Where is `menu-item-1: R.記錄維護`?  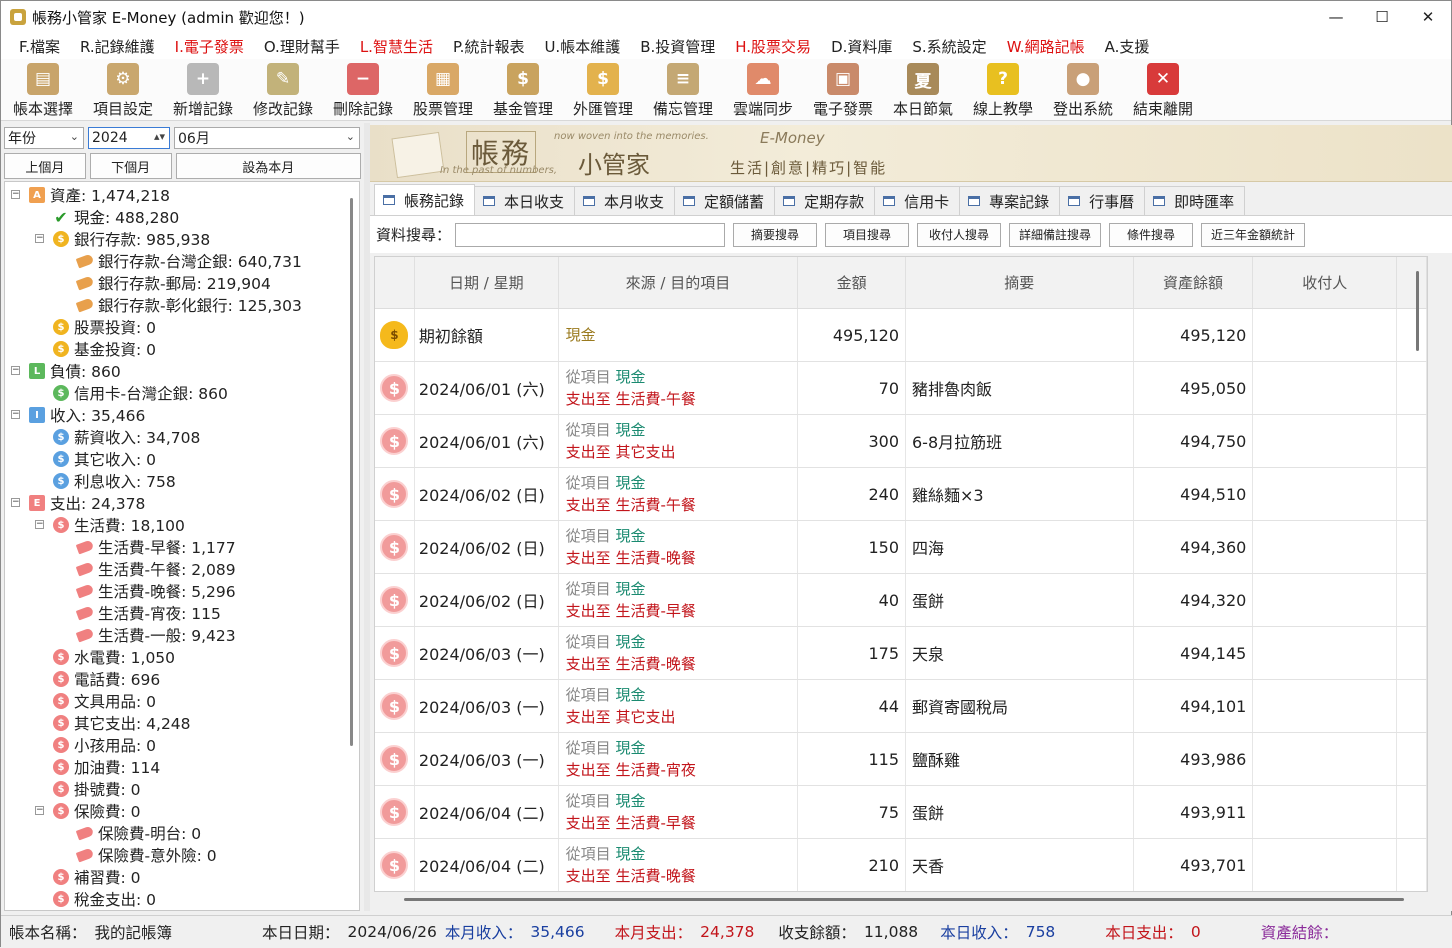 menu-item-1: R.記錄維護 is located at coordinates (117, 46).